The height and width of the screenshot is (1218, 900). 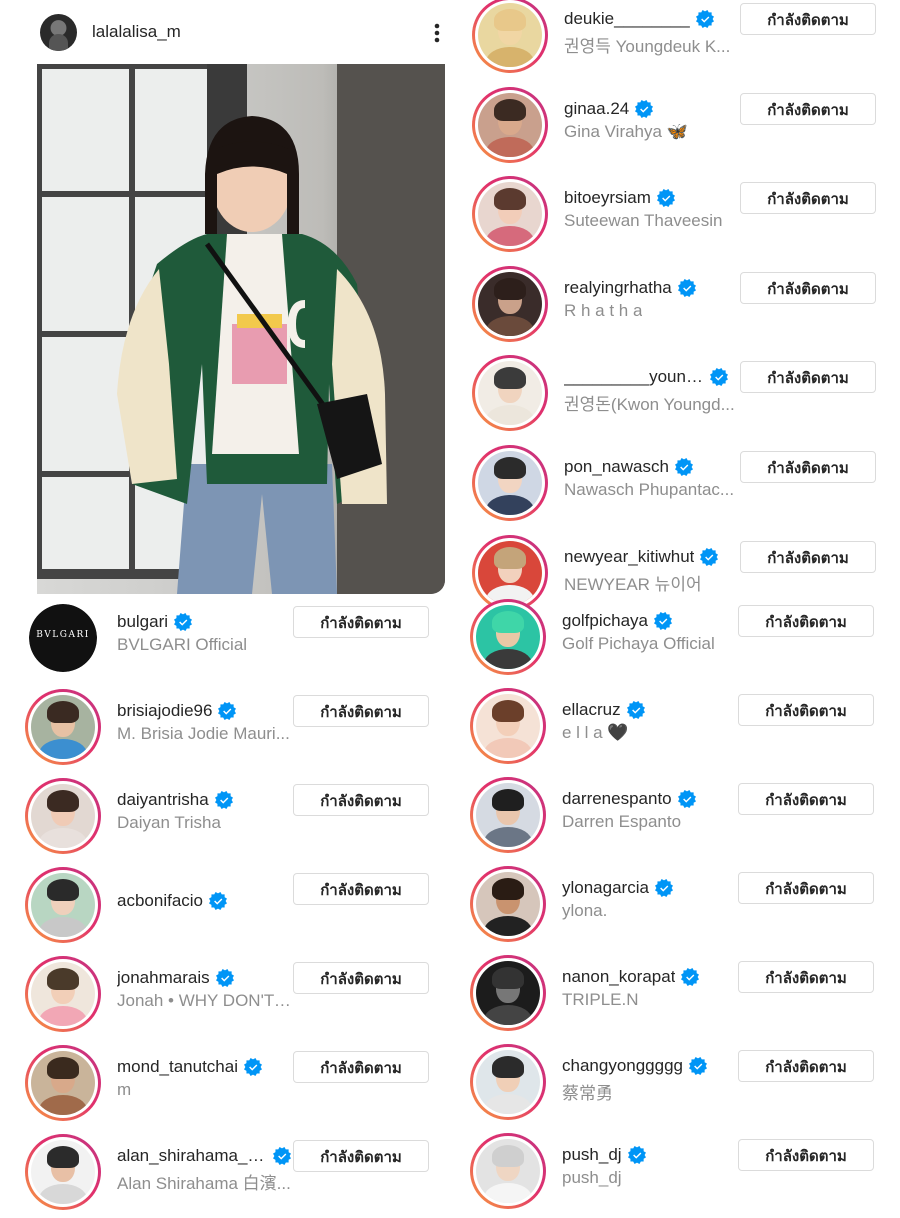 What do you see at coordinates (605, 888) in the screenshot?
I see `username: ylonagarcia` at bounding box center [605, 888].